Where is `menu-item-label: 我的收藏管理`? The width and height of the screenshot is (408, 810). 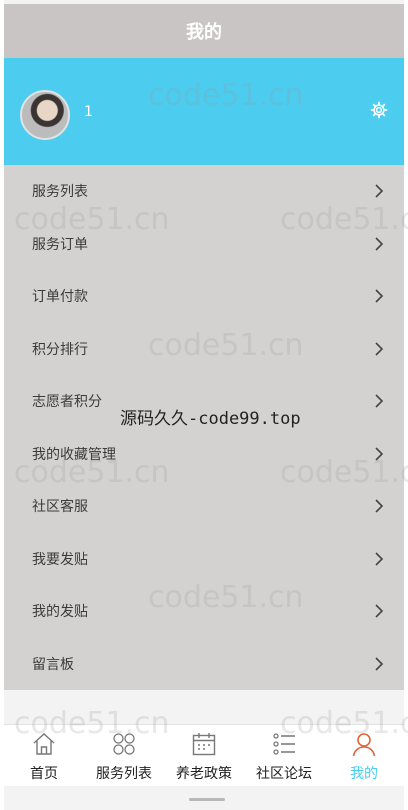 menu-item-label: 我的收藏管理 is located at coordinates (74, 454).